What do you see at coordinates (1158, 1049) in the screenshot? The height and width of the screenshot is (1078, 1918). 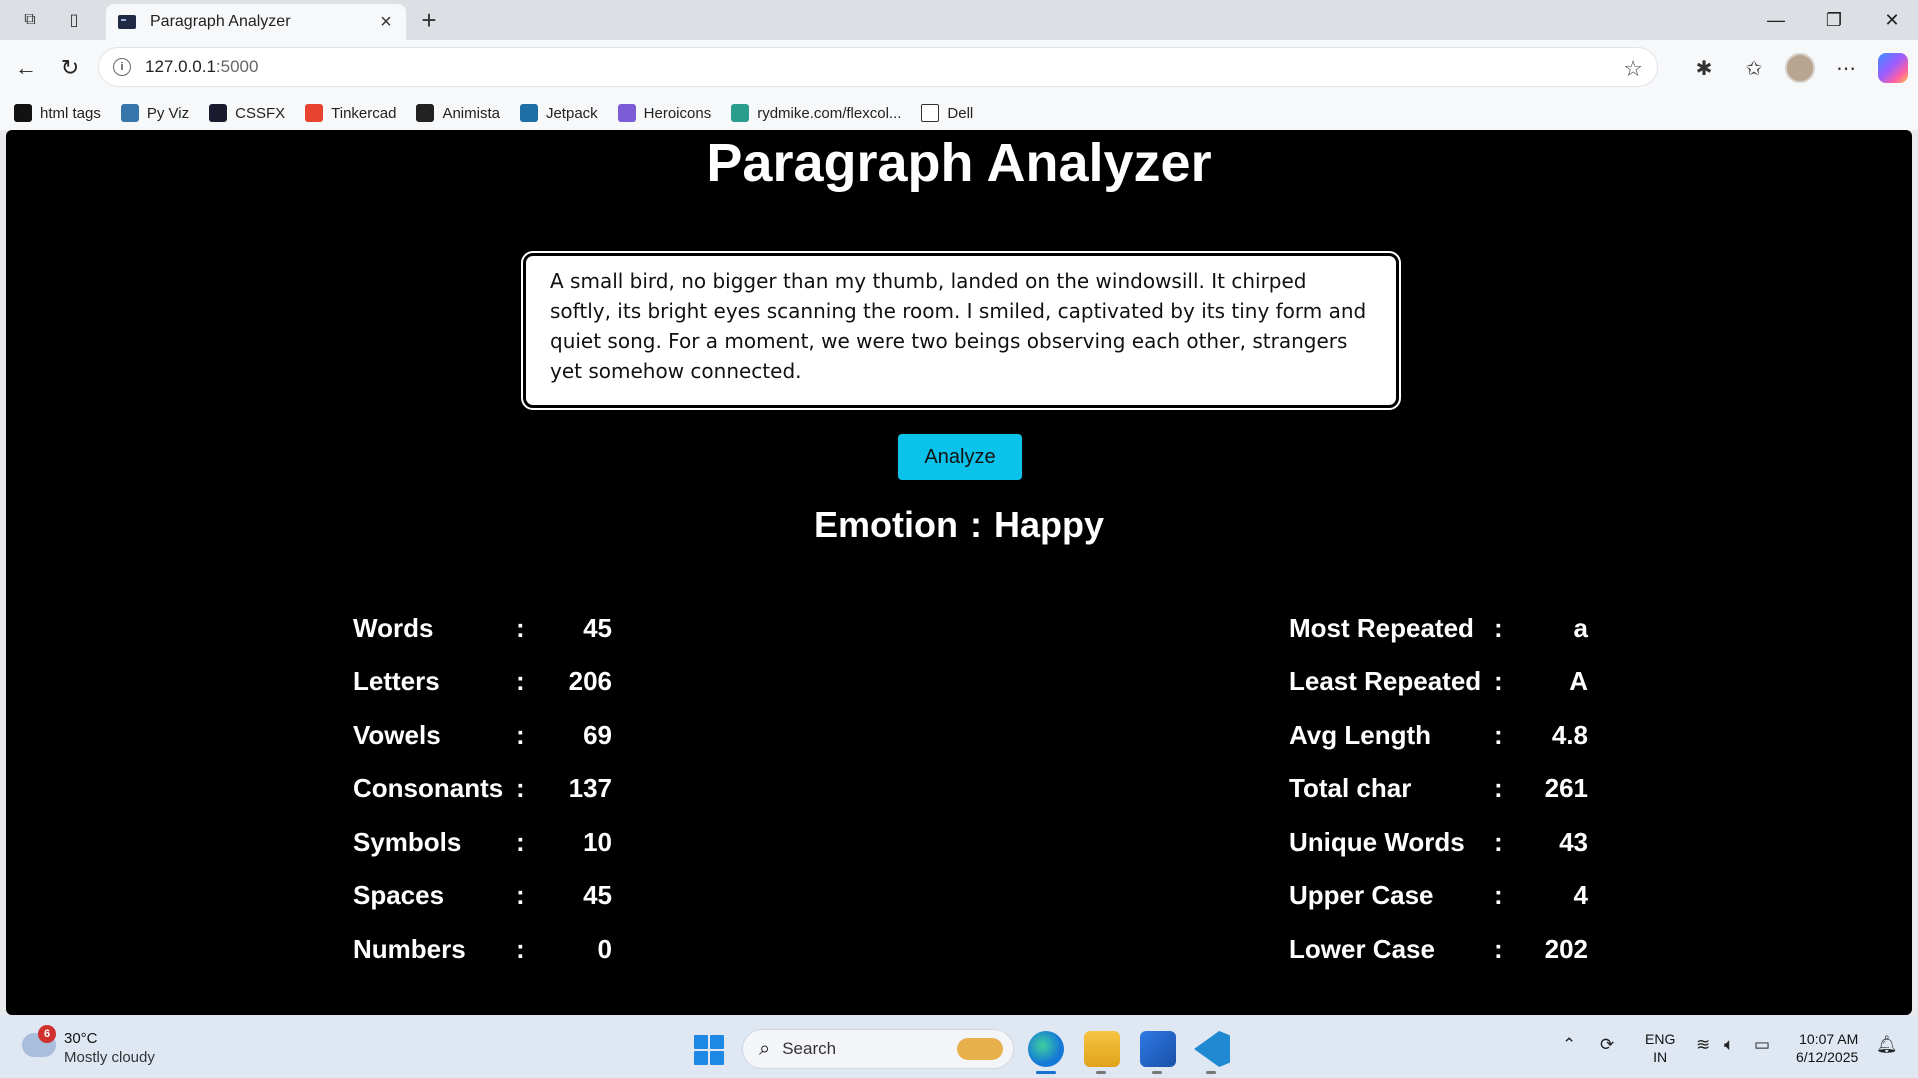 I see `store-icon` at bounding box center [1158, 1049].